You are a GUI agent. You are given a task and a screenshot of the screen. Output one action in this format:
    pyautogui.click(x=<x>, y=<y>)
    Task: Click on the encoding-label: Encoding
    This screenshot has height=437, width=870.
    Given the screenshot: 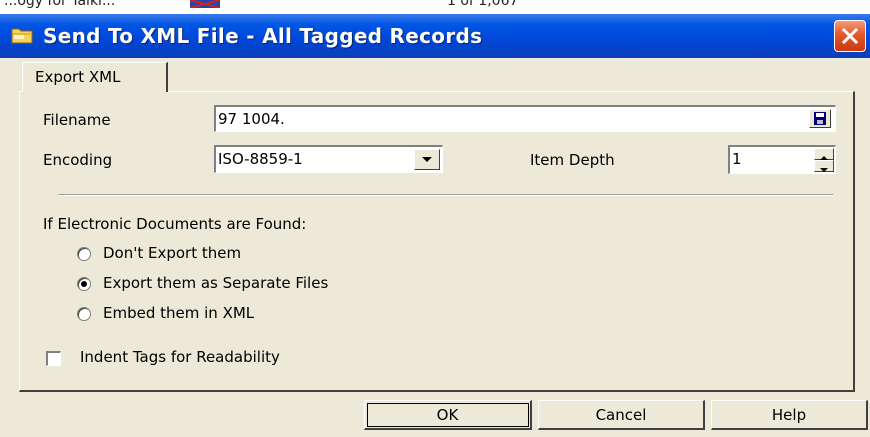 What is the action you would take?
    pyautogui.click(x=78, y=160)
    